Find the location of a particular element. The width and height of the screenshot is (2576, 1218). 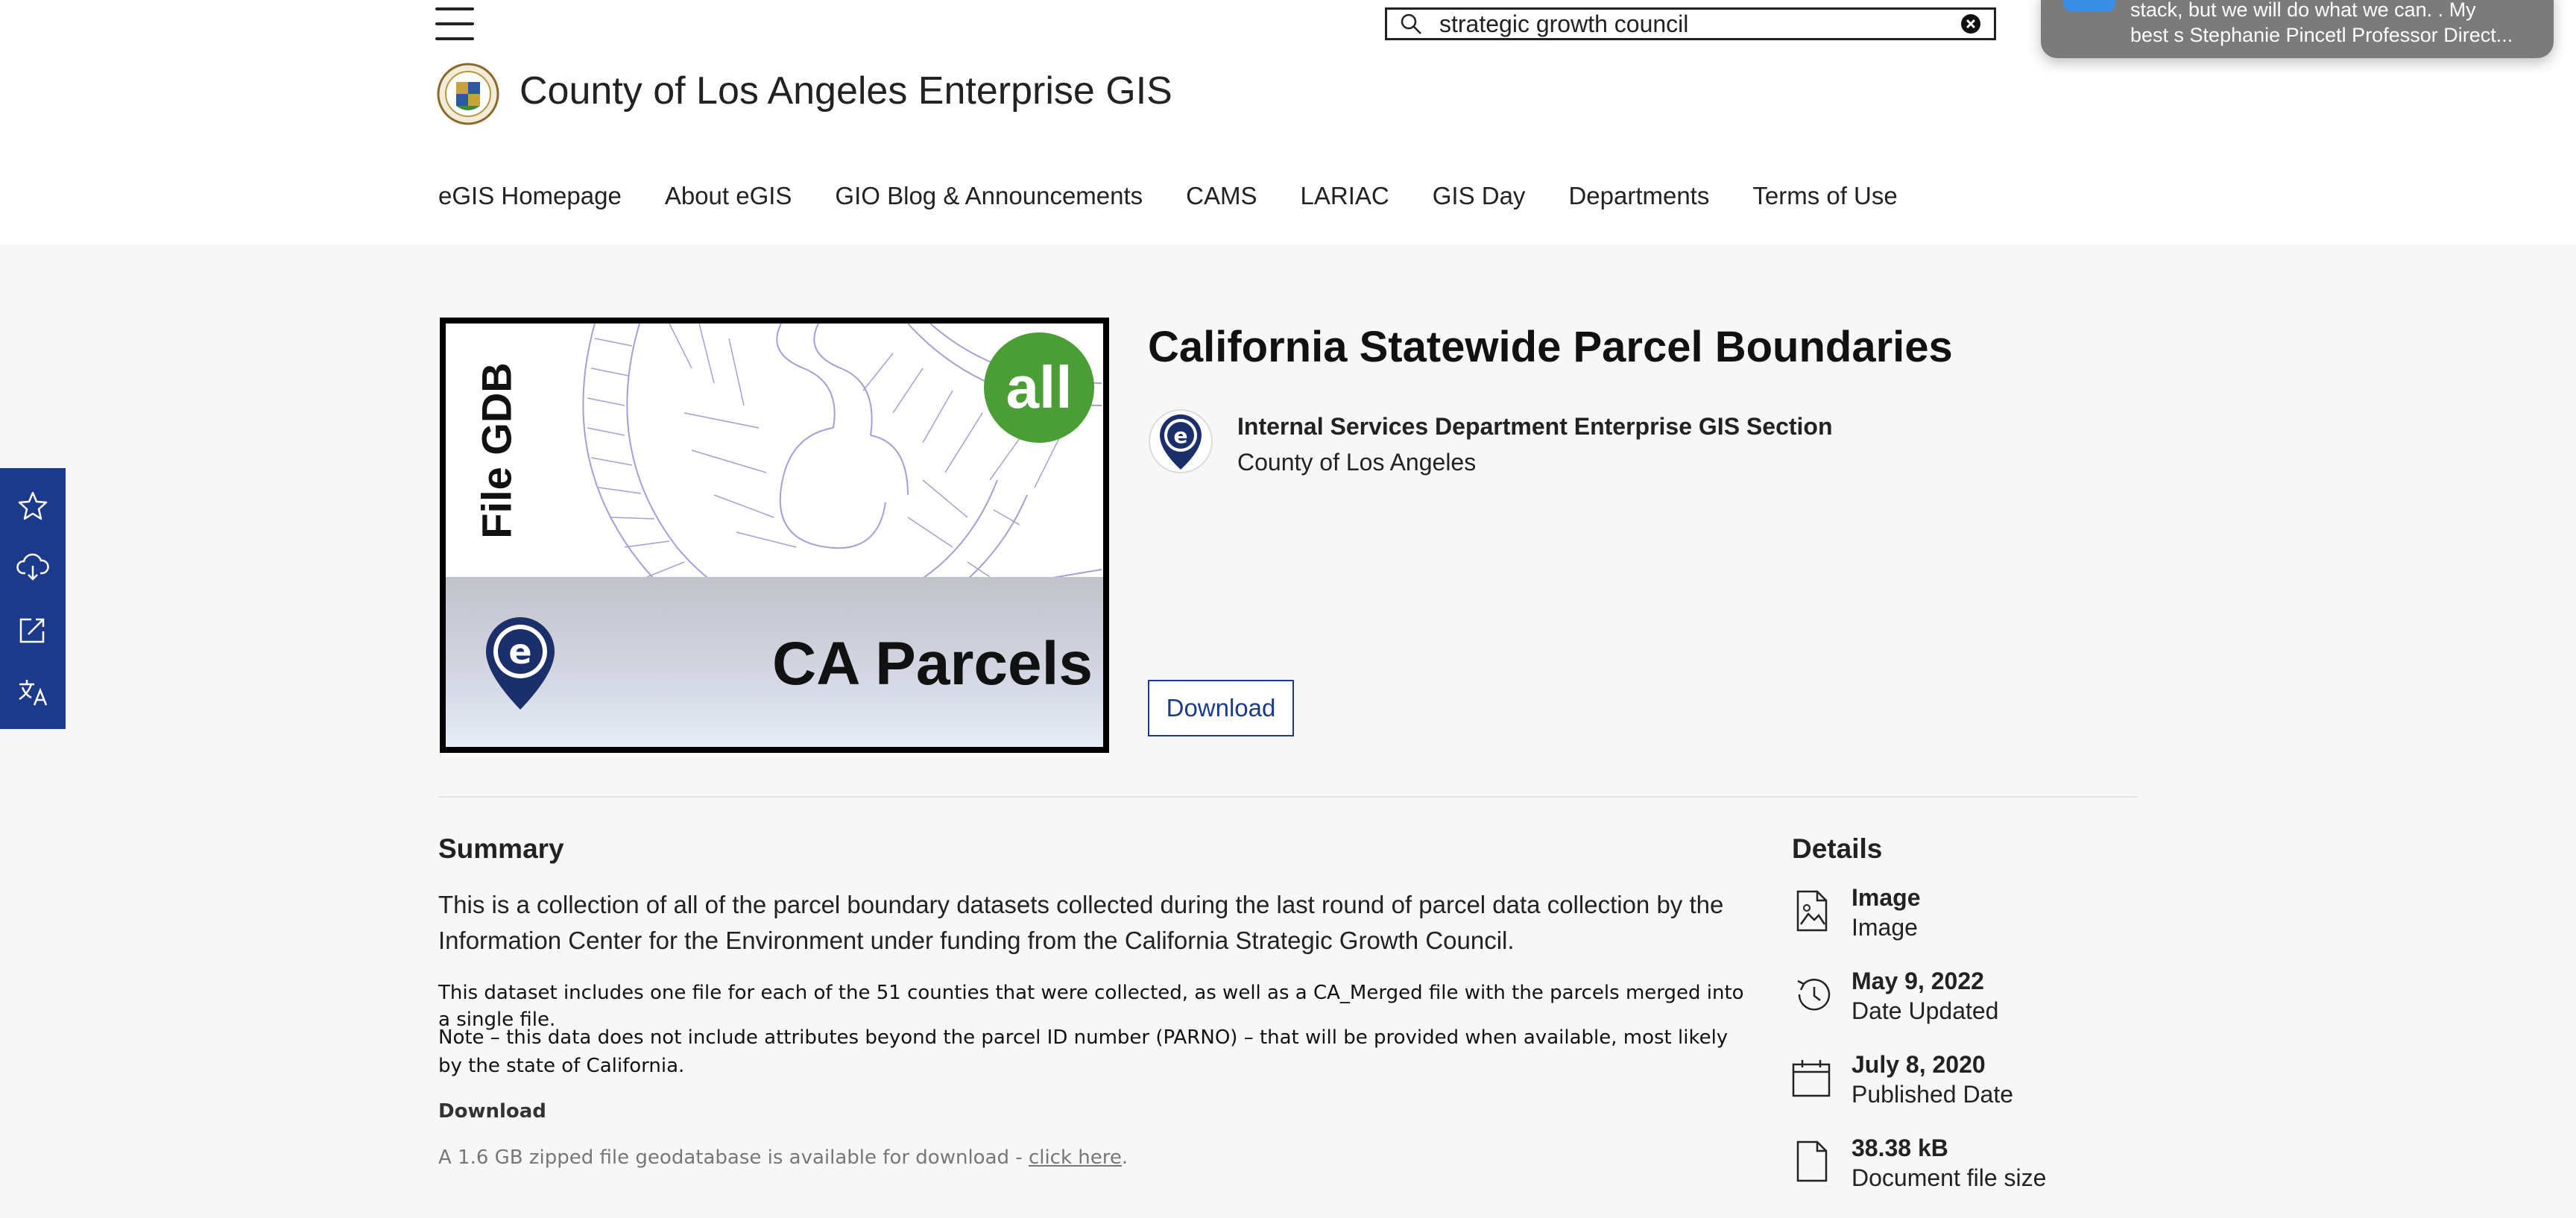

cloud-download-icon is located at coordinates (33, 567).